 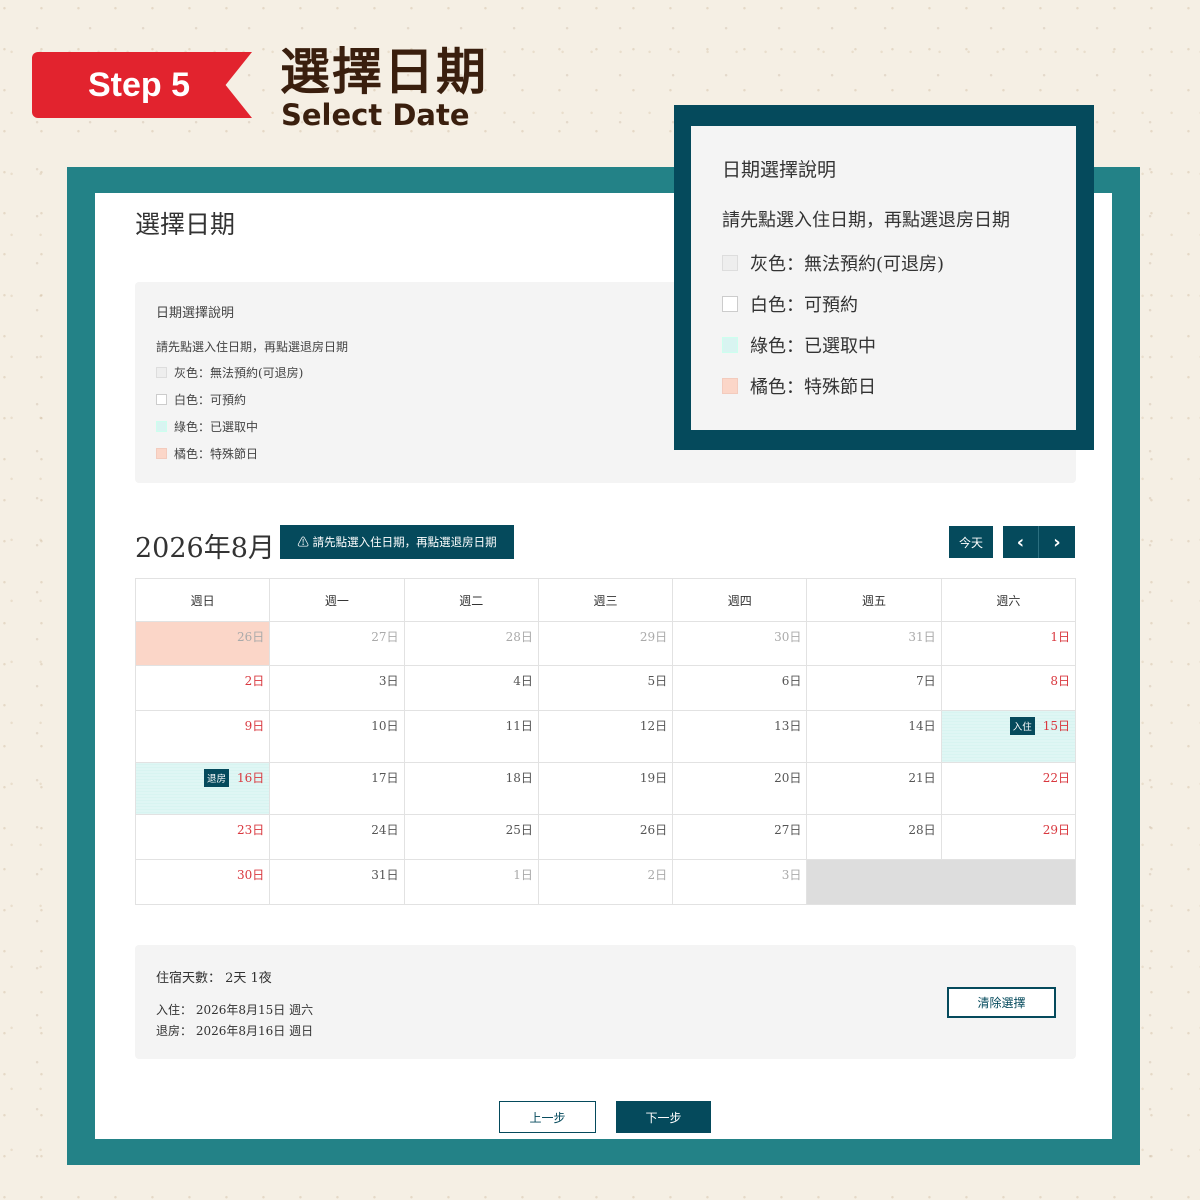 What do you see at coordinates (1056, 726) in the screenshot?
I see `day-number: 15日` at bounding box center [1056, 726].